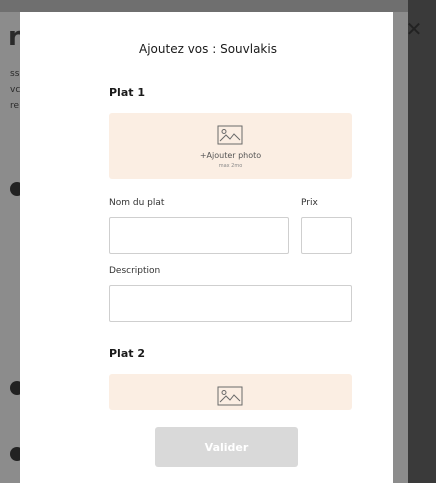 The height and width of the screenshot is (483, 436). I want to click on plat-2-photo-upload, so click(230, 392).